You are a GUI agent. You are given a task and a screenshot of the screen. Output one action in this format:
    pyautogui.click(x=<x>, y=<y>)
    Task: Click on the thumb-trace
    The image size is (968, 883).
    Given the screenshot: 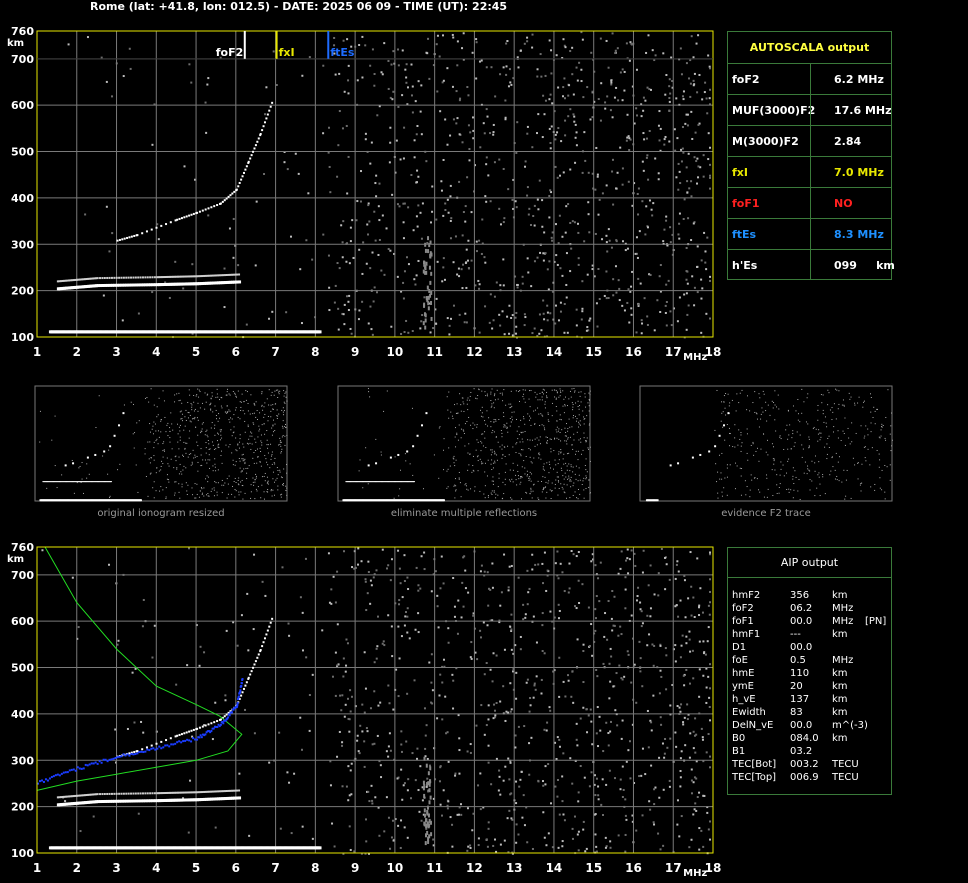 What is the action you would take?
    pyautogui.click(x=140, y=500)
    